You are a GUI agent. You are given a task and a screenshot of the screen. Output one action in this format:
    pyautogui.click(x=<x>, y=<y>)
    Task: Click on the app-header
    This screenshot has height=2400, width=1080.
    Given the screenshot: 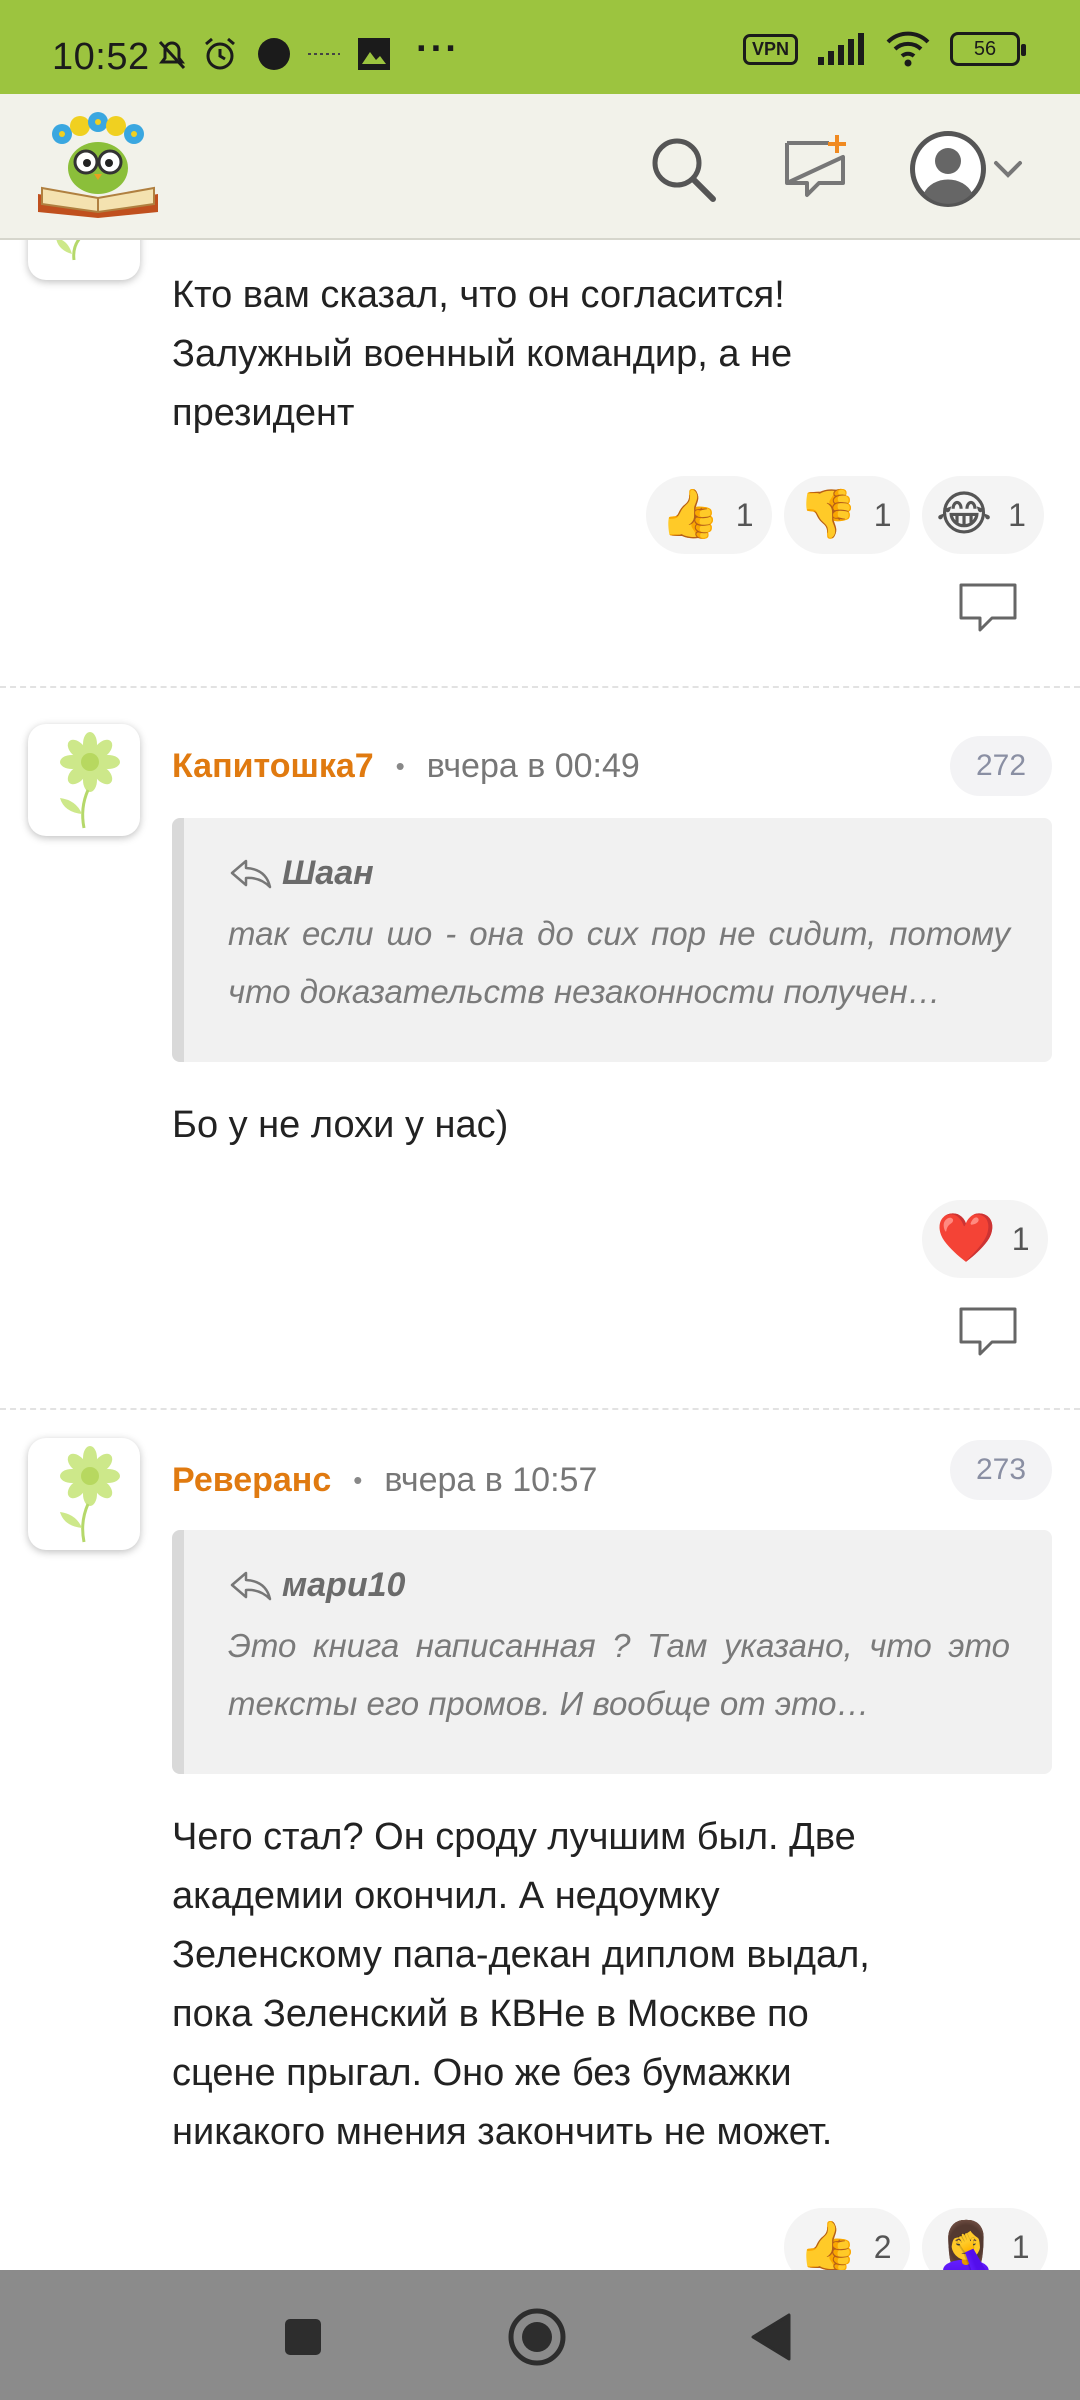 What is the action you would take?
    pyautogui.click(x=540, y=167)
    